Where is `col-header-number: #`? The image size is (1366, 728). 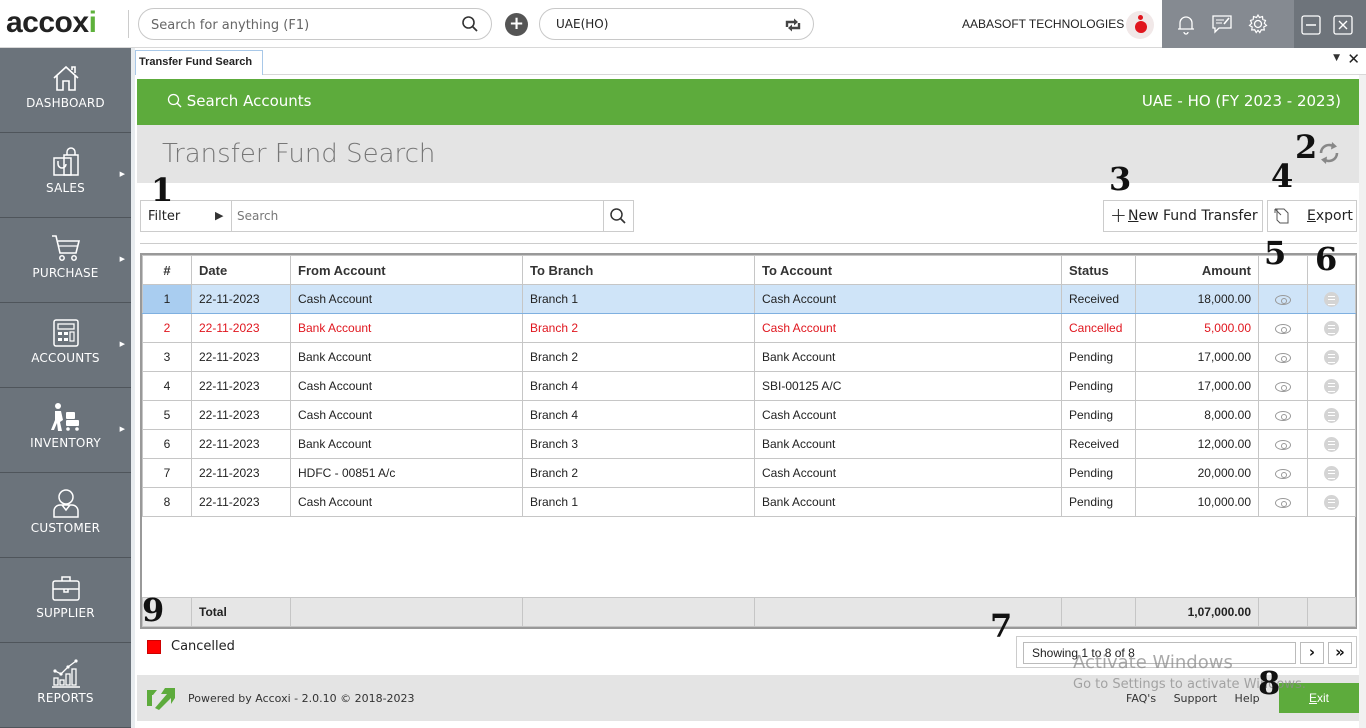
col-header-number: # is located at coordinates (167, 270).